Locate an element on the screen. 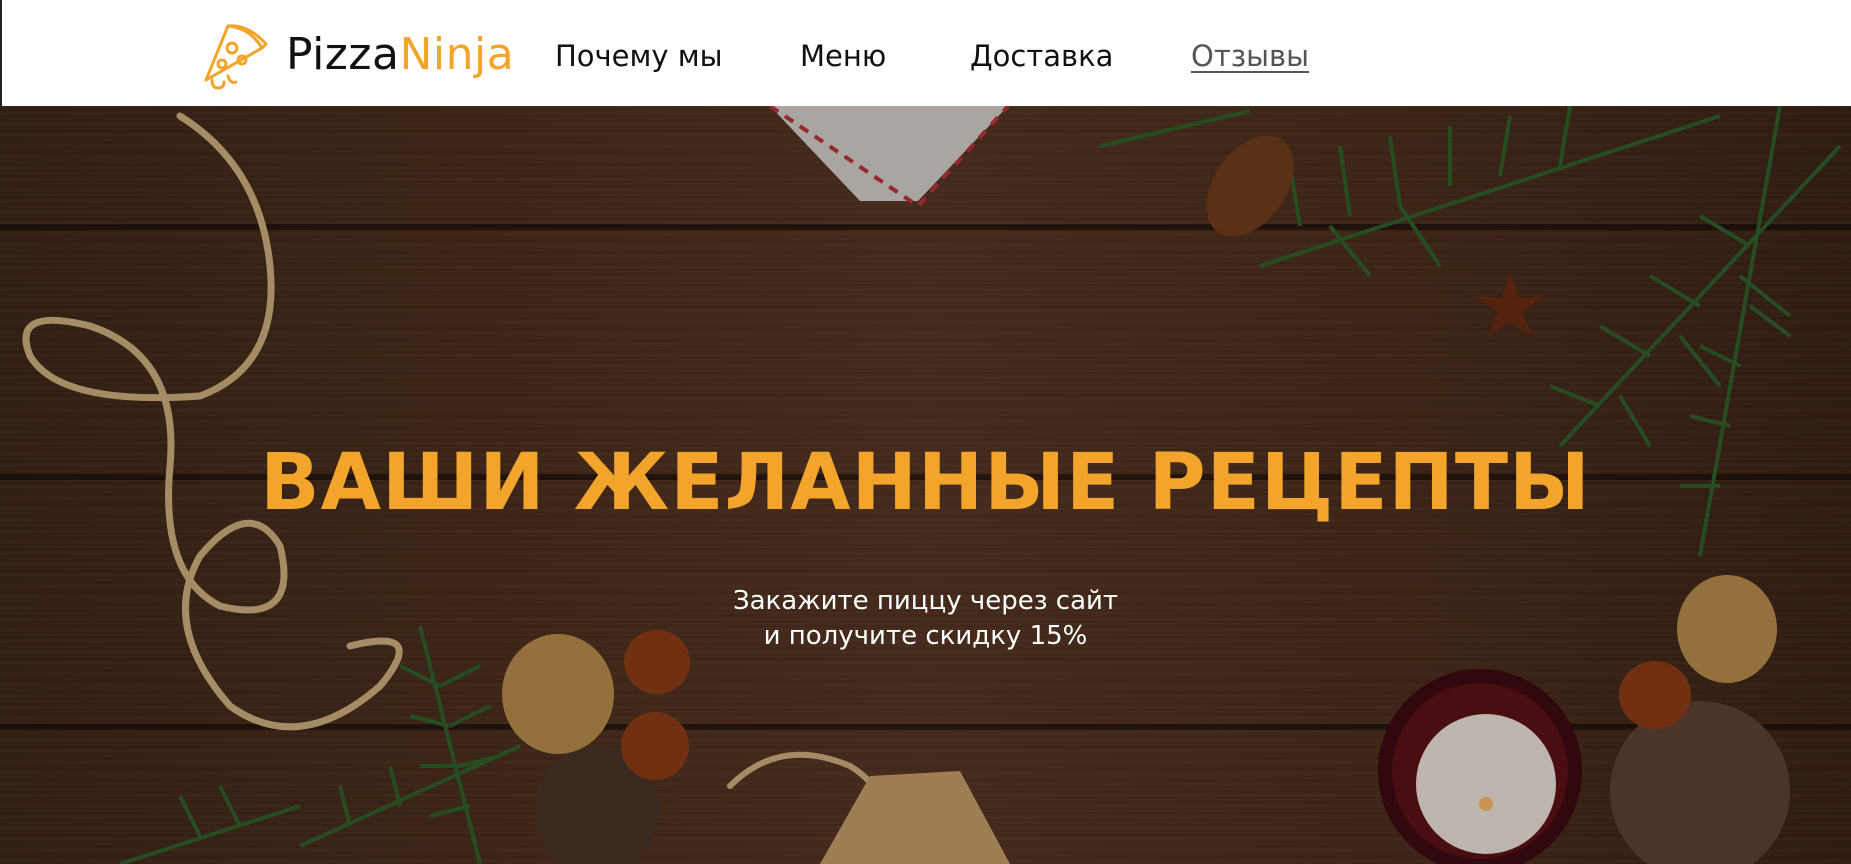  hero-subtitle-line1: Закажите пиццу через сайт is located at coordinates (925, 601).